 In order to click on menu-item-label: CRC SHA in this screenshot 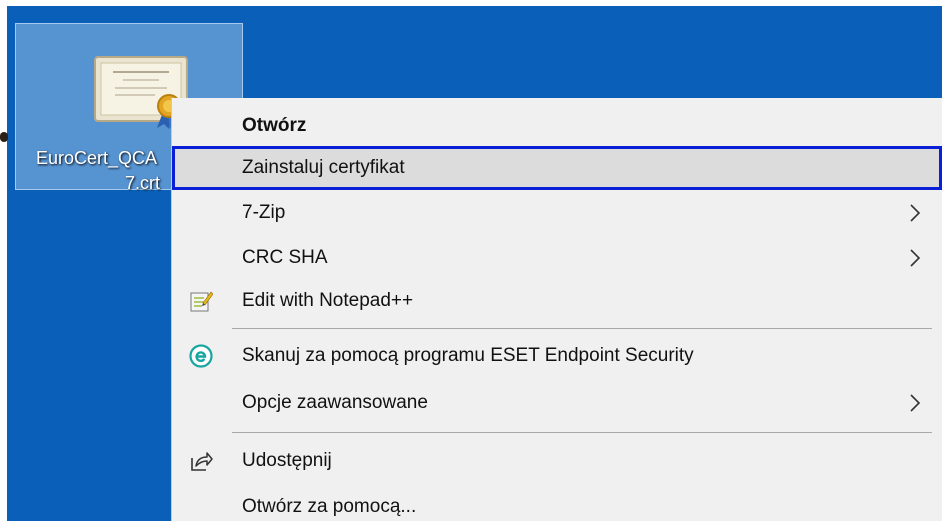, I will do `click(285, 257)`.